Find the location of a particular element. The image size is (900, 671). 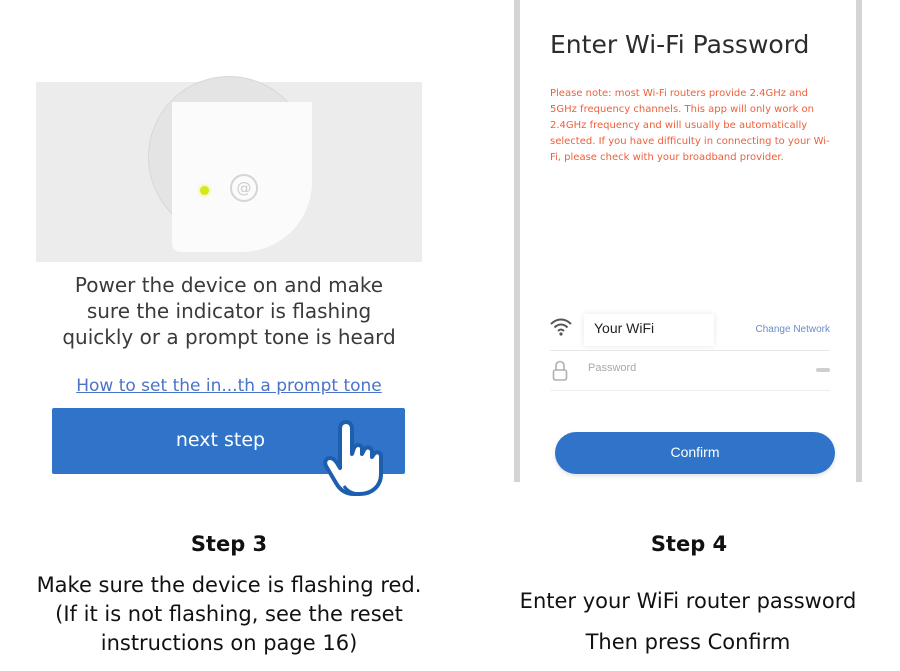

wifi-icon is located at coordinates (561, 327).